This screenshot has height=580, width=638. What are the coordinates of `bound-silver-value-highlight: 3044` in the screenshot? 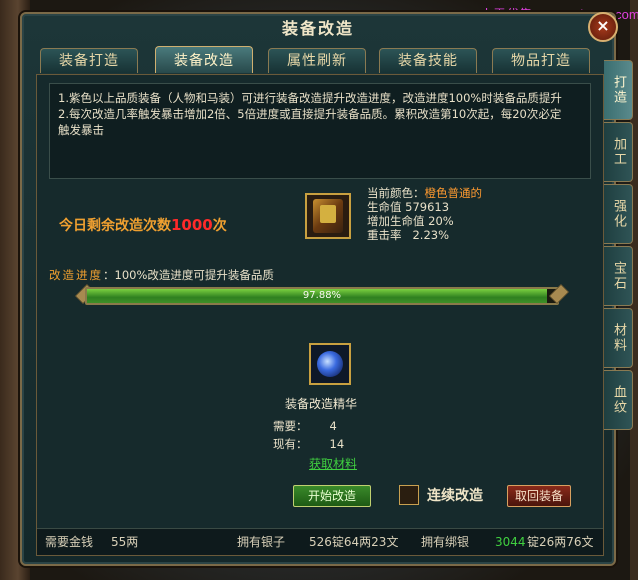 It's located at (510, 542).